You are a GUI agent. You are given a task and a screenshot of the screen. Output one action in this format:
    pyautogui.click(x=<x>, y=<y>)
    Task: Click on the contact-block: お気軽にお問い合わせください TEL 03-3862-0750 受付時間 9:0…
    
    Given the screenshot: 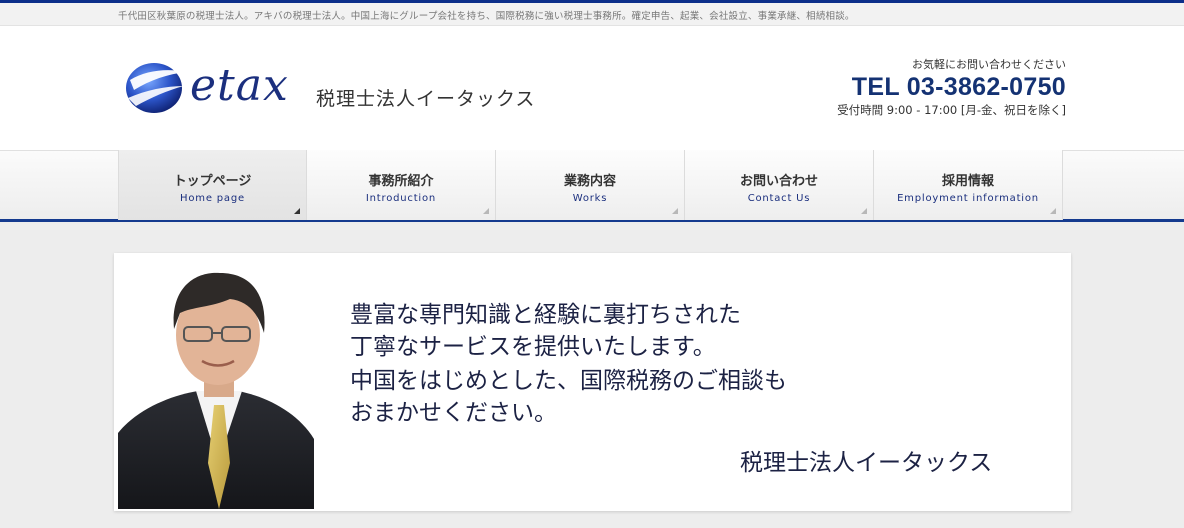 What is the action you would take?
    pyautogui.click(x=951, y=87)
    